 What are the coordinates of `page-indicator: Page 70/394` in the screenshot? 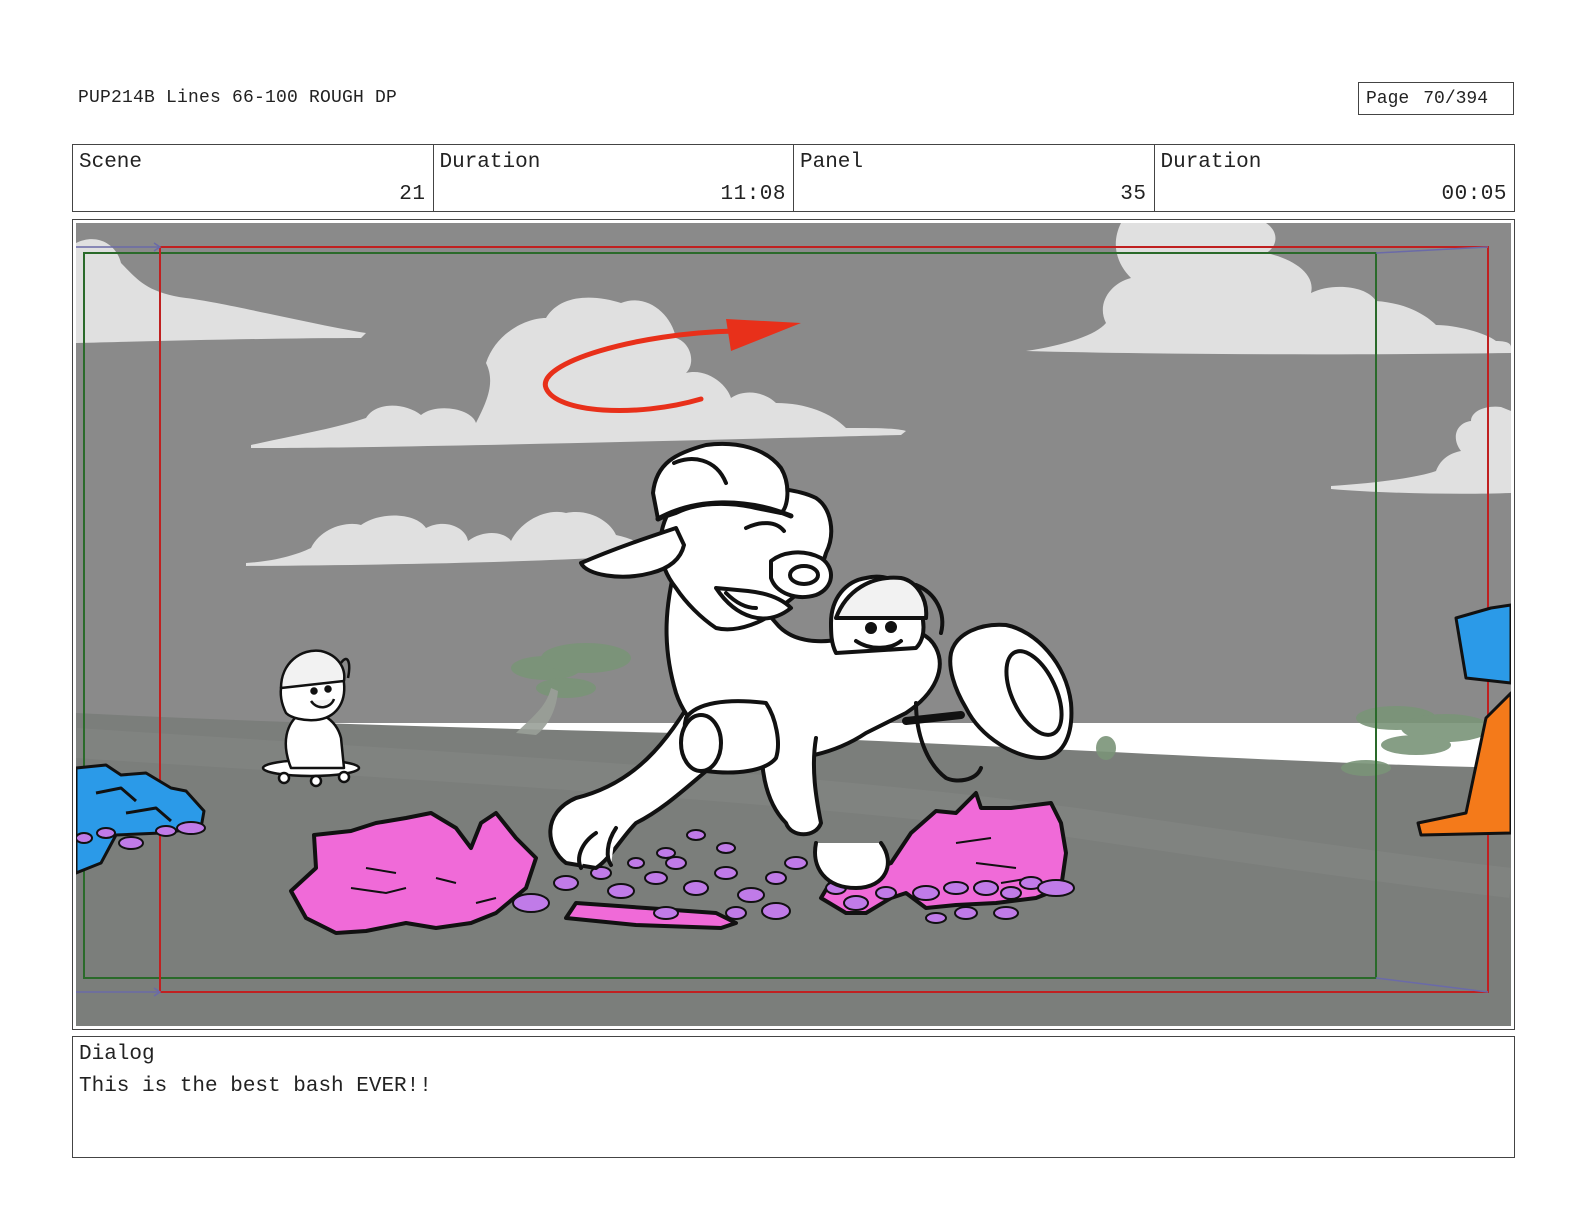 It's located at (1436, 98).